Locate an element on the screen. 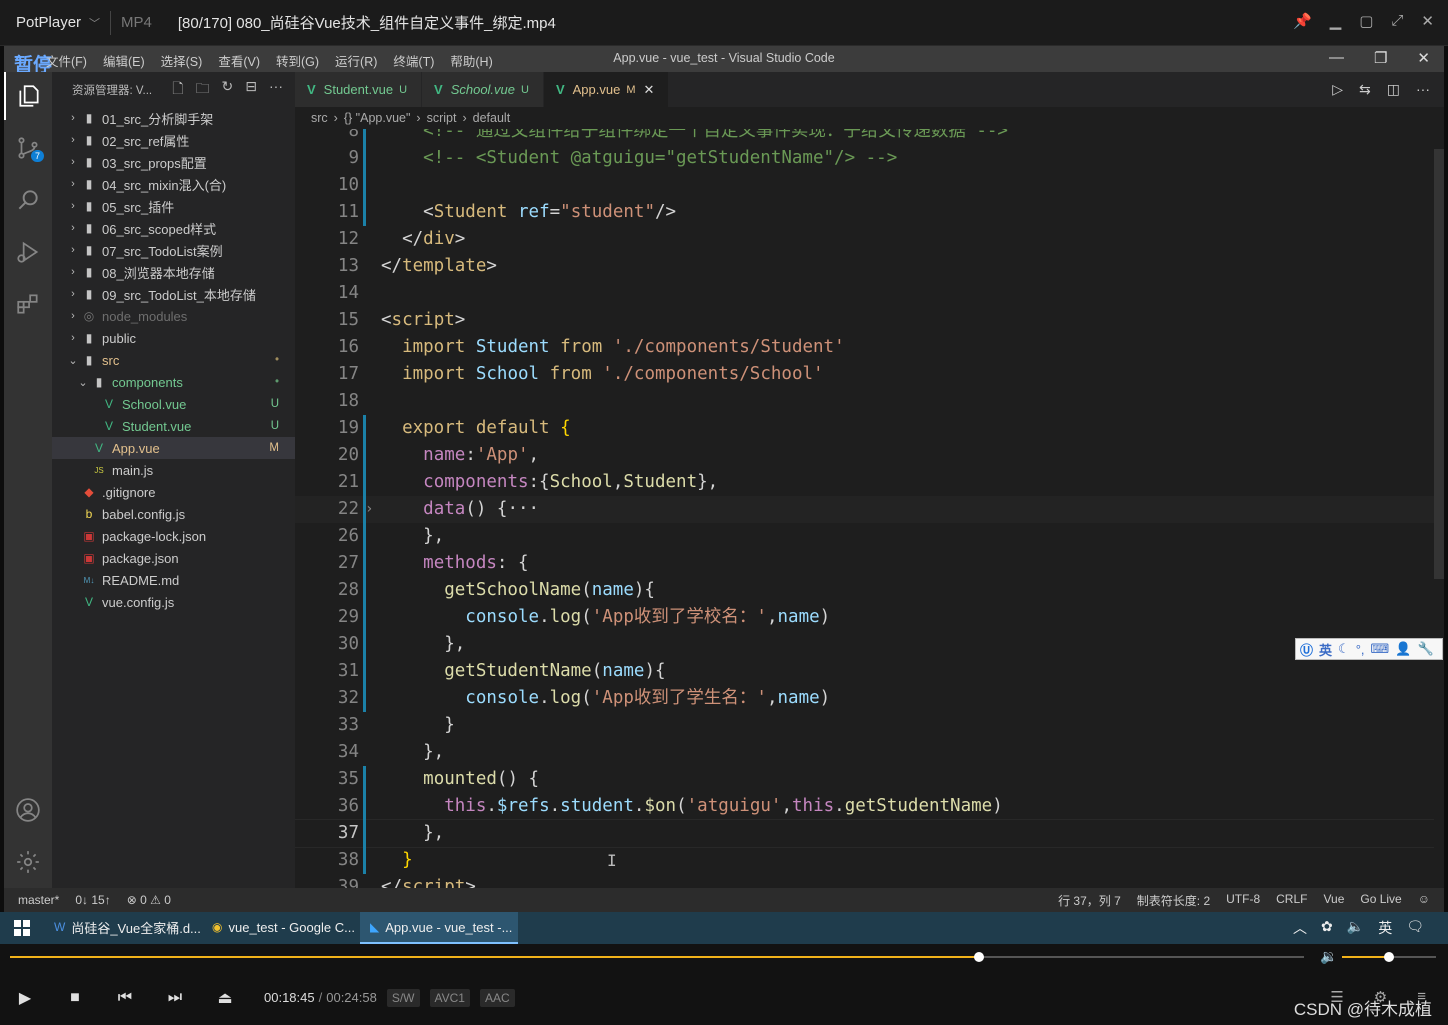 The width and height of the screenshot is (1448, 1025). code-line: 22 › data() {··· is located at coordinates (869, 509).